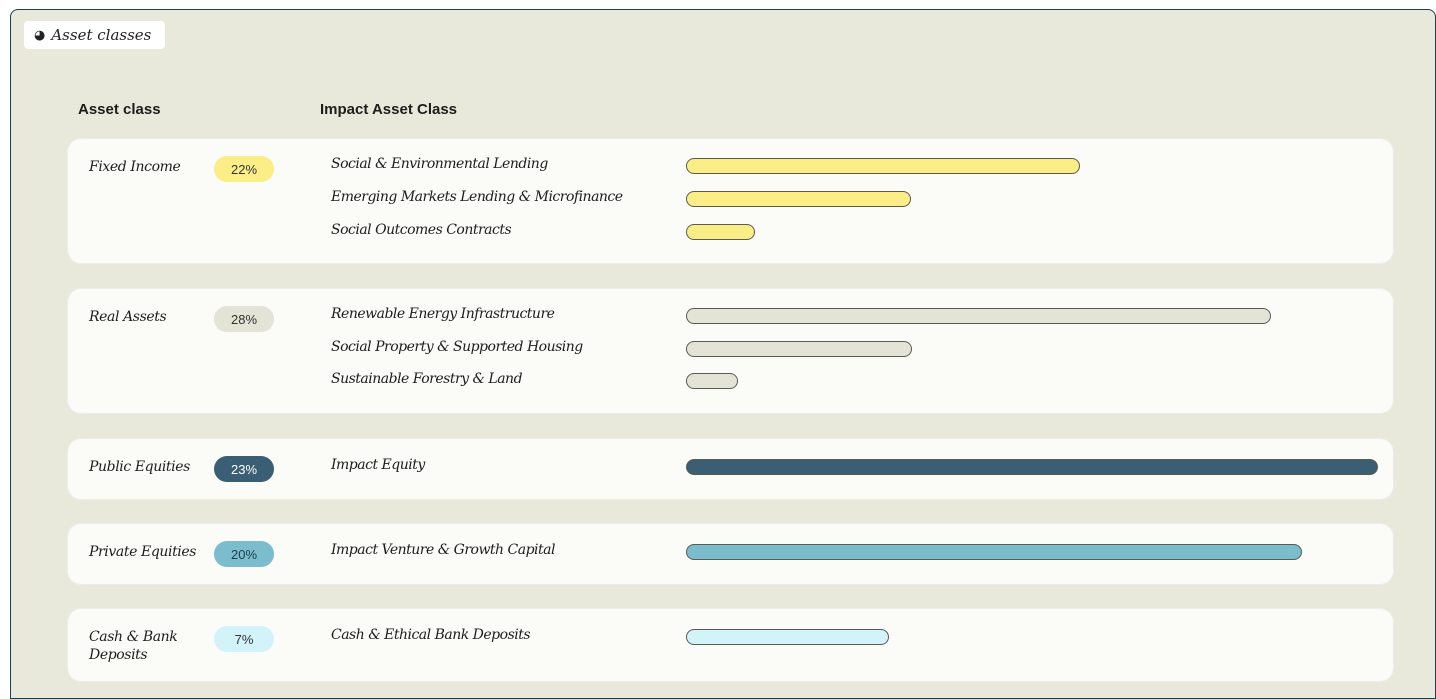 The height and width of the screenshot is (699, 1436). I want to click on asset-class-percent-badge: 20%, so click(244, 554).